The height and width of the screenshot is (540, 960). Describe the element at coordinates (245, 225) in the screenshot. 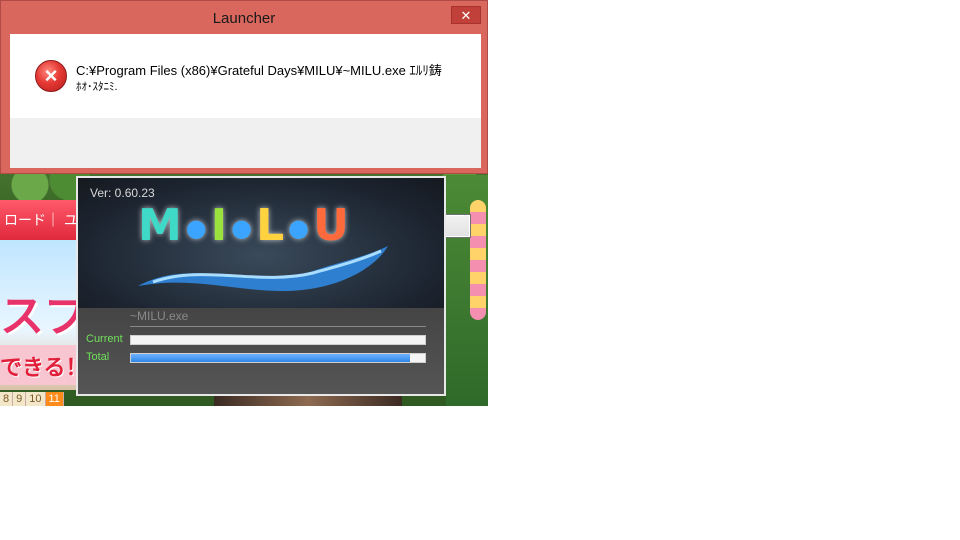

I see `milu-logo: M●I●L●U` at that location.